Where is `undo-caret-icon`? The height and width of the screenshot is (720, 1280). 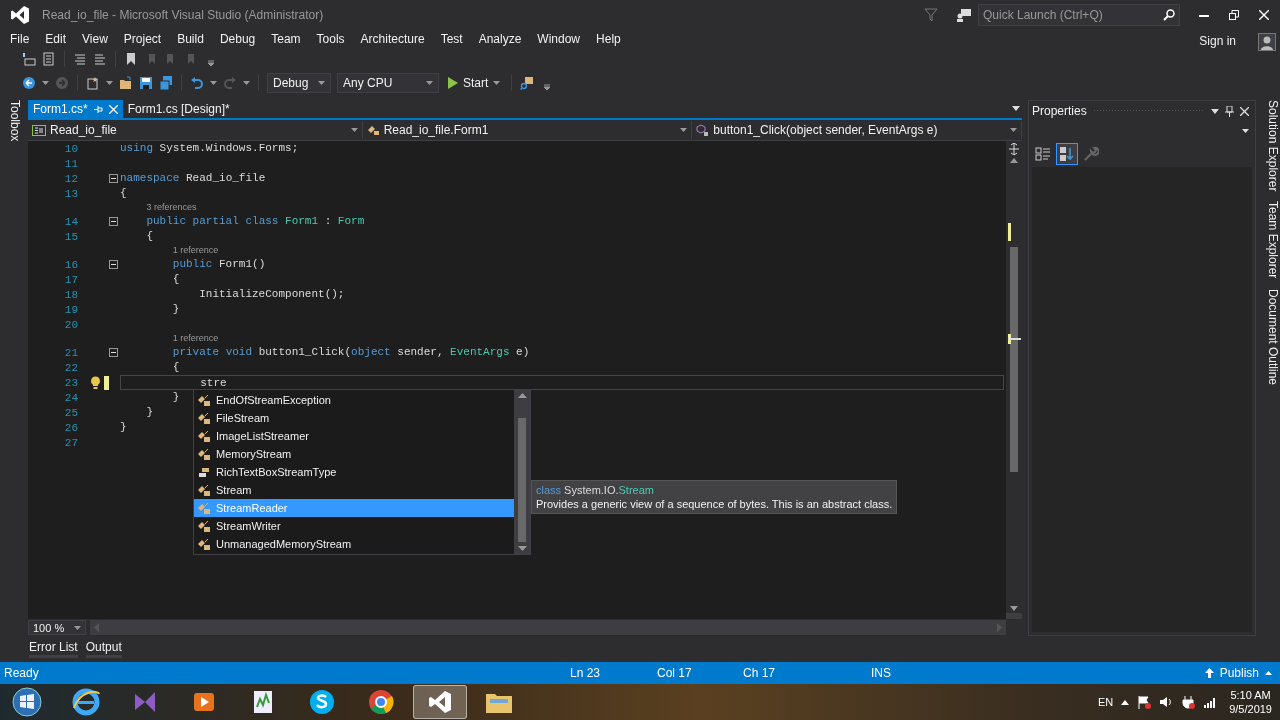
undo-caret-icon is located at coordinates (213, 83).